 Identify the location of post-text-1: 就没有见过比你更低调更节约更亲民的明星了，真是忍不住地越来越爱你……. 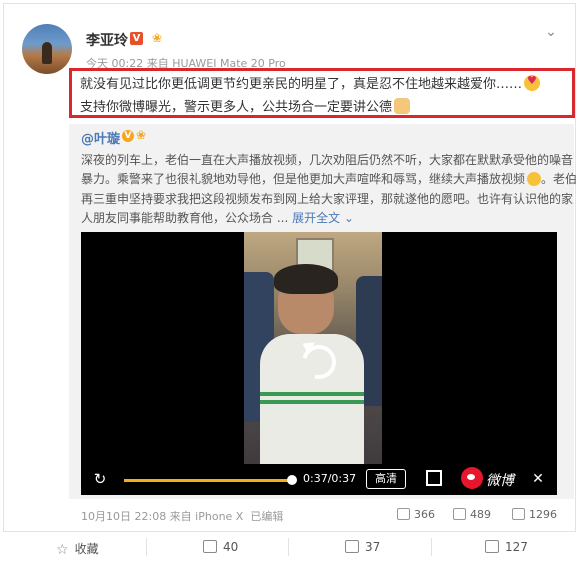
(301, 84).